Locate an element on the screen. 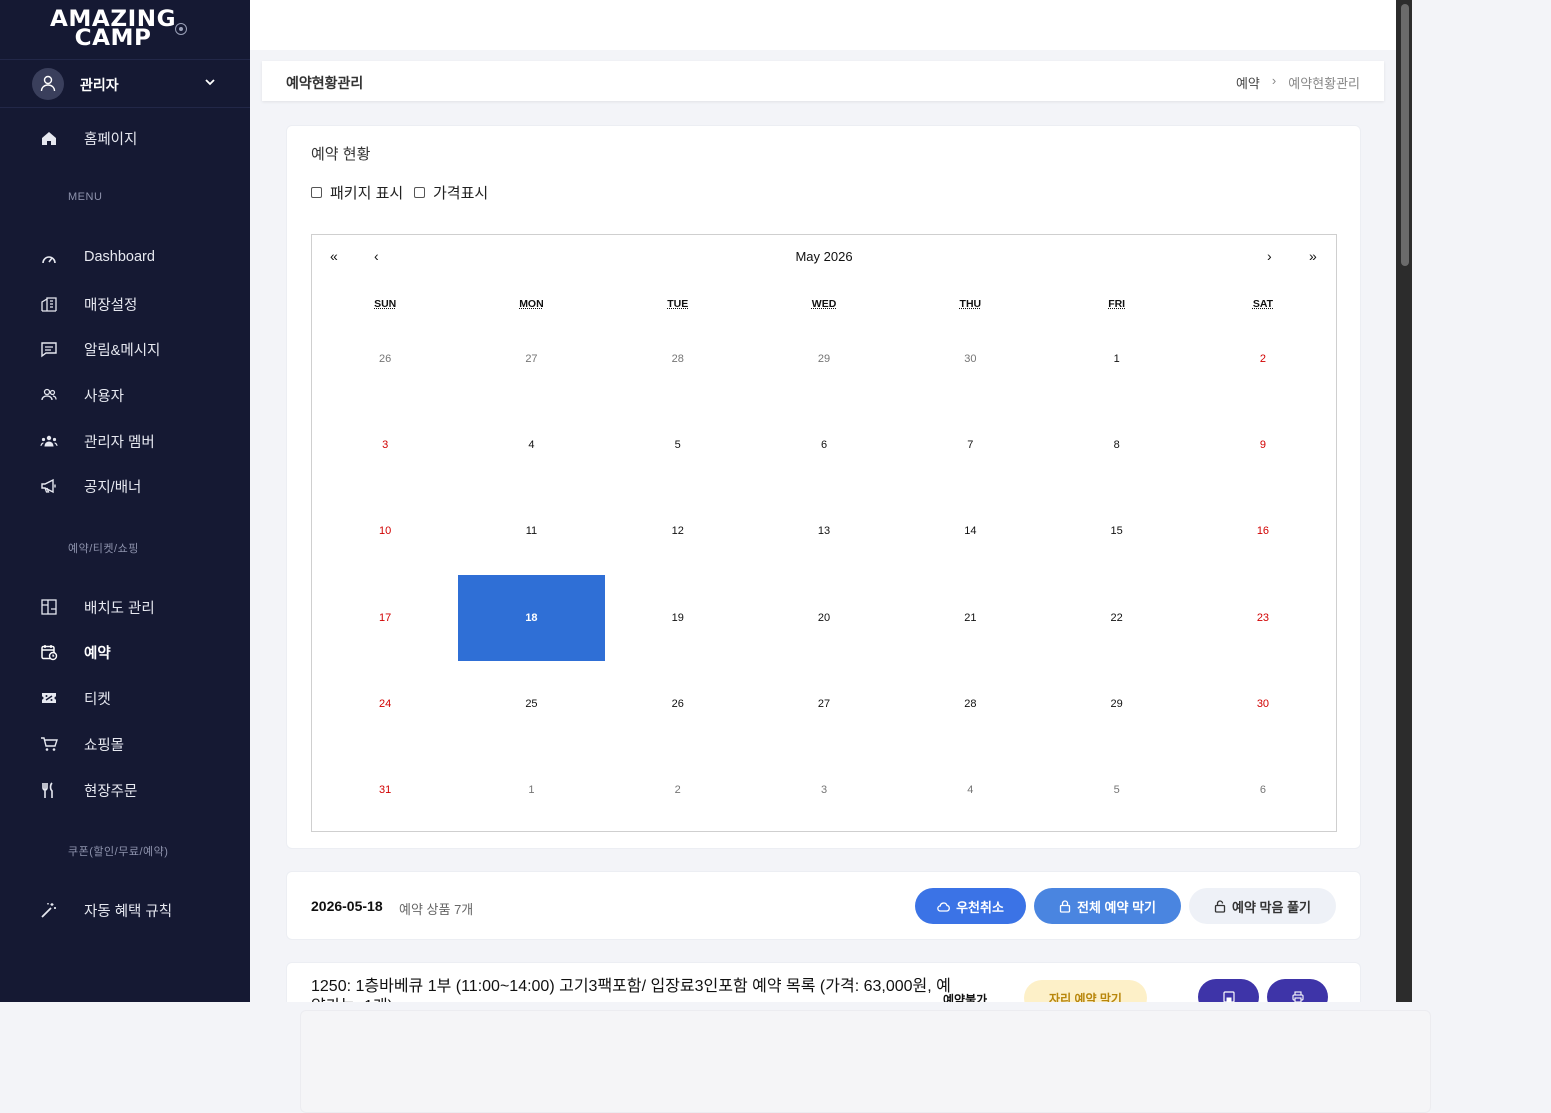 The height and width of the screenshot is (1113, 1551). sidebar-item-label: Dashboard is located at coordinates (119, 257).